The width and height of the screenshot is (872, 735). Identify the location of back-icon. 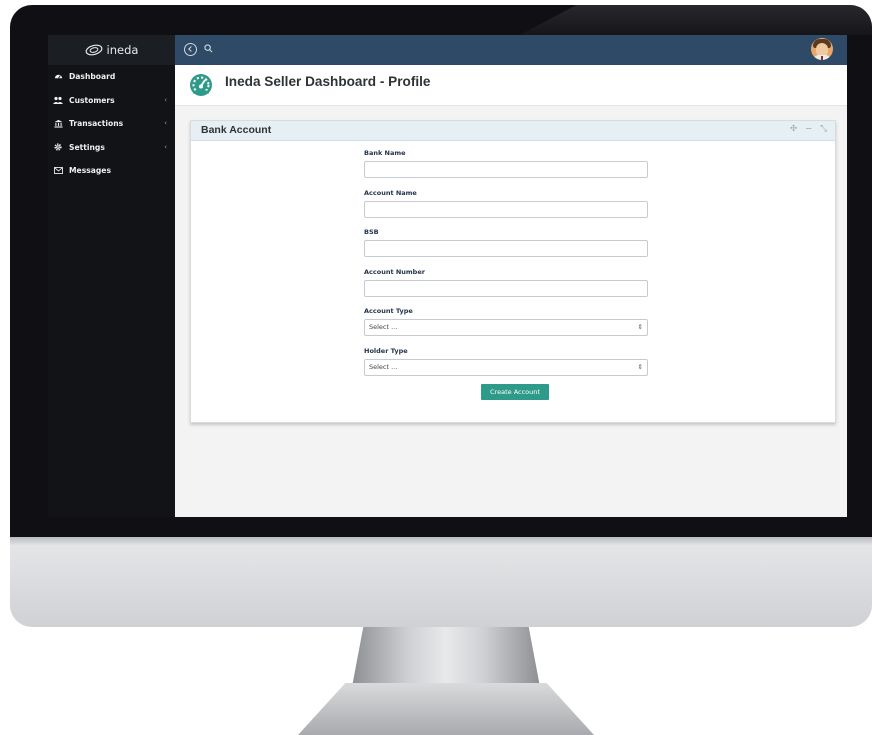
(190, 49).